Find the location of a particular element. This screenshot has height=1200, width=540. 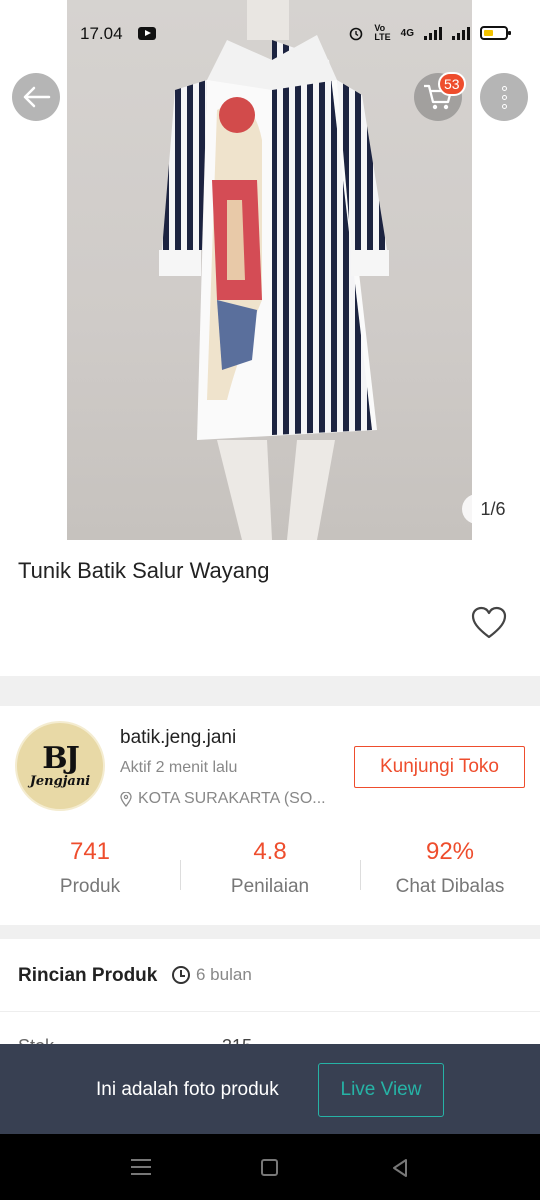

shop-active-status: Aktif 2 menit lalu is located at coordinates (179, 767).